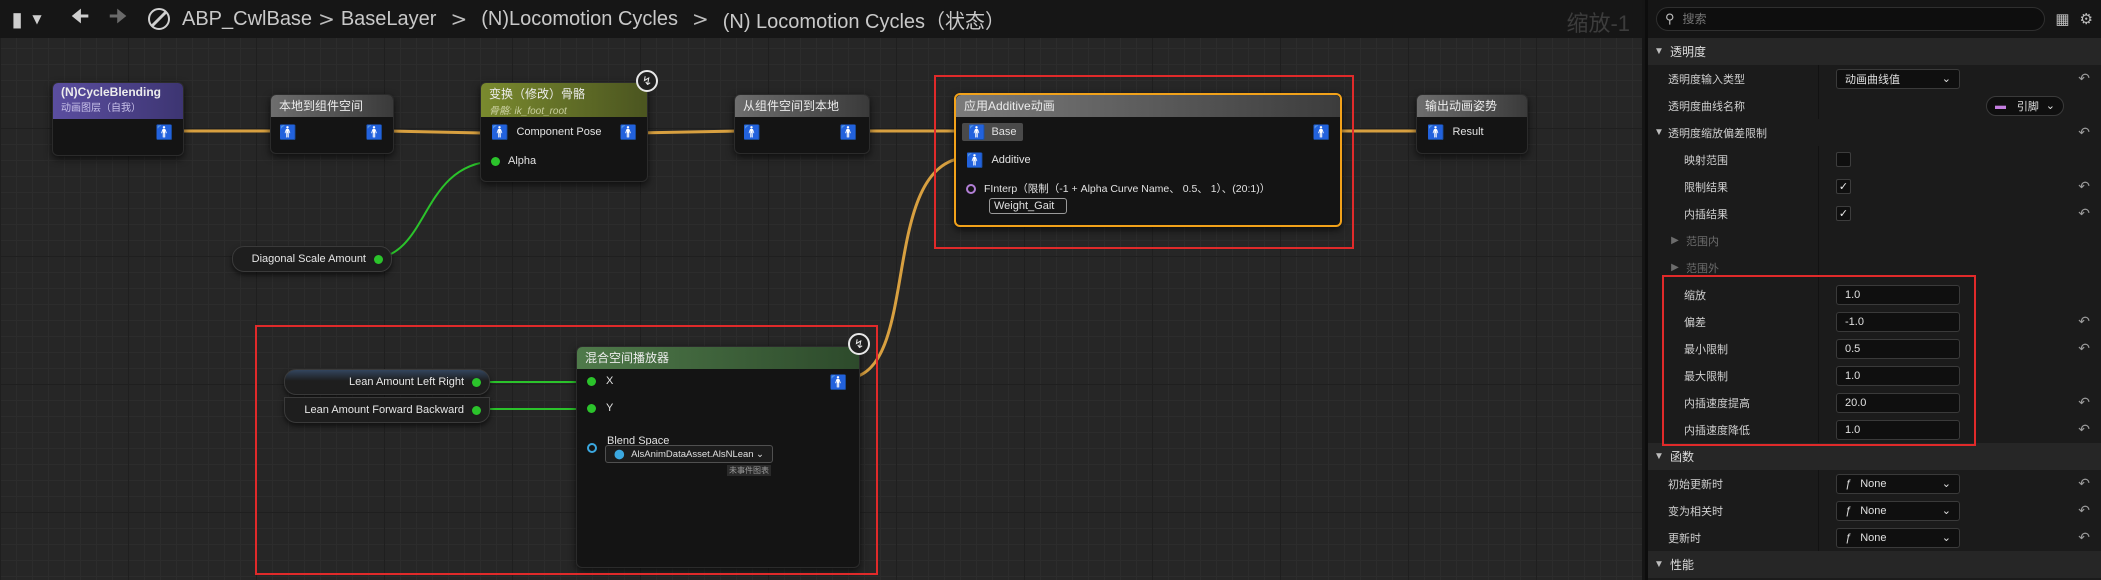 The width and height of the screenshot is (2101, 580). What do you see at coordinates (1898, 483) in the screenshot?
I see `on-init-dropdown: ƒ None ⌄` at bounding box center [1898, 483].